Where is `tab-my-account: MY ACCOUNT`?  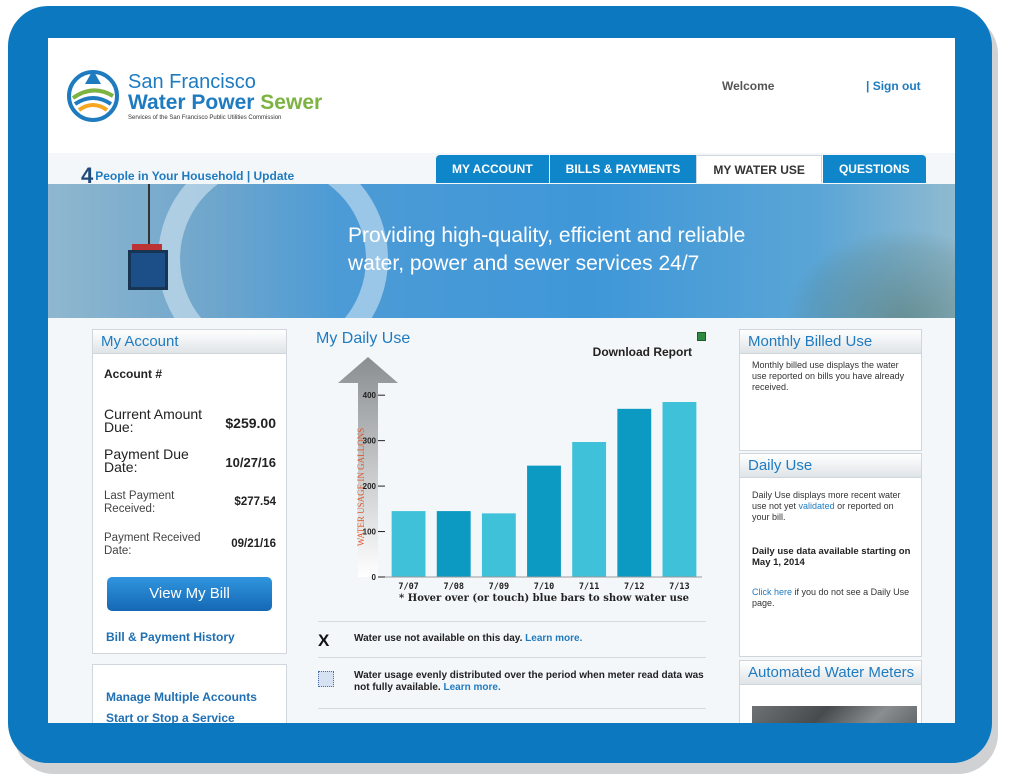
tab-my-account: MY ACCOUNT is located at coordinates (492, 169).